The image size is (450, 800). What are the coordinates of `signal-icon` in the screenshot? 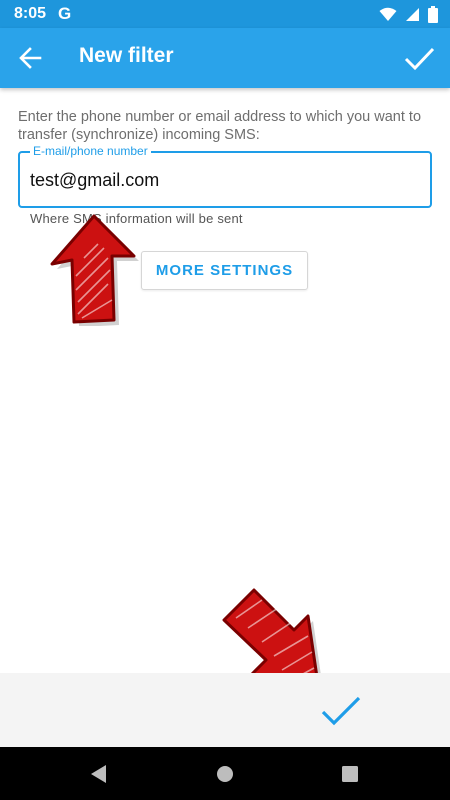 It's located at (412, 14).